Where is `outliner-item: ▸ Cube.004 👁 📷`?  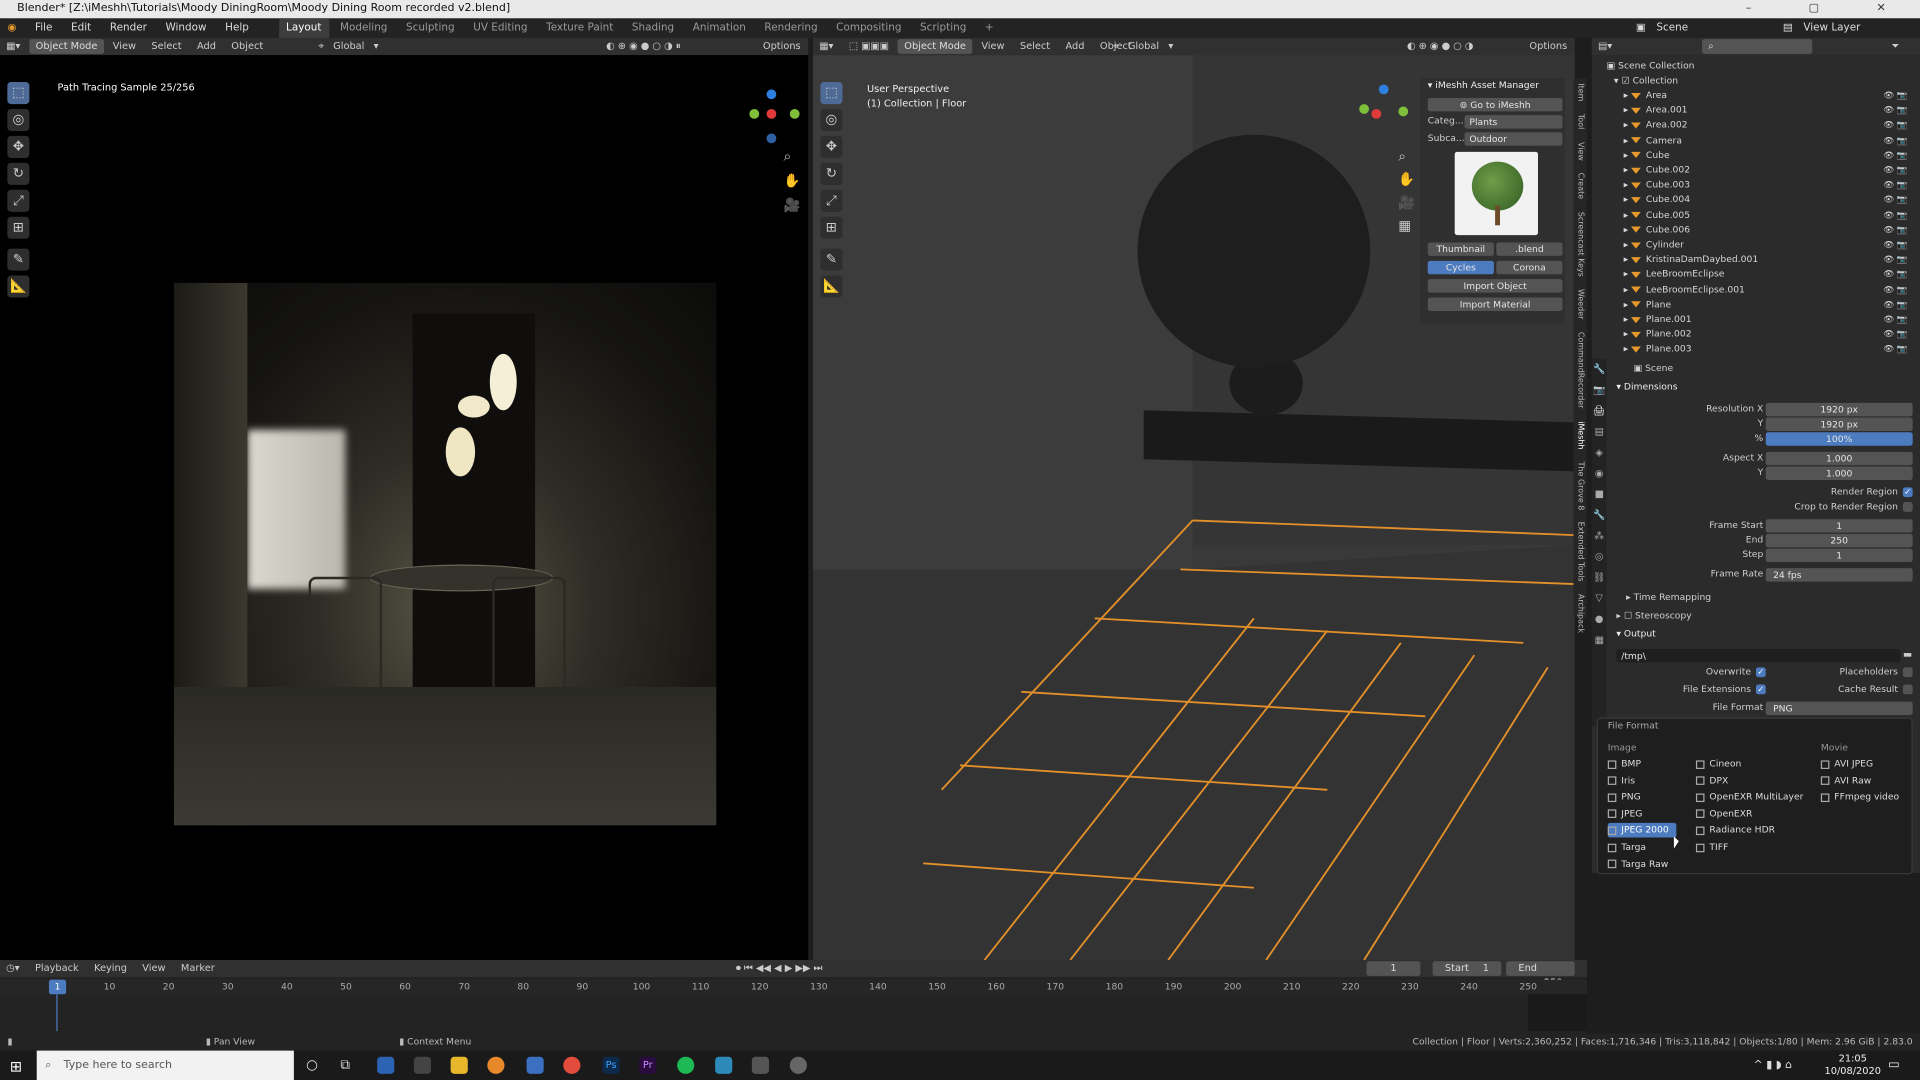 outliner-item: ▸ Cube.004 👁 📷 is located at coordinates (1772, 200).